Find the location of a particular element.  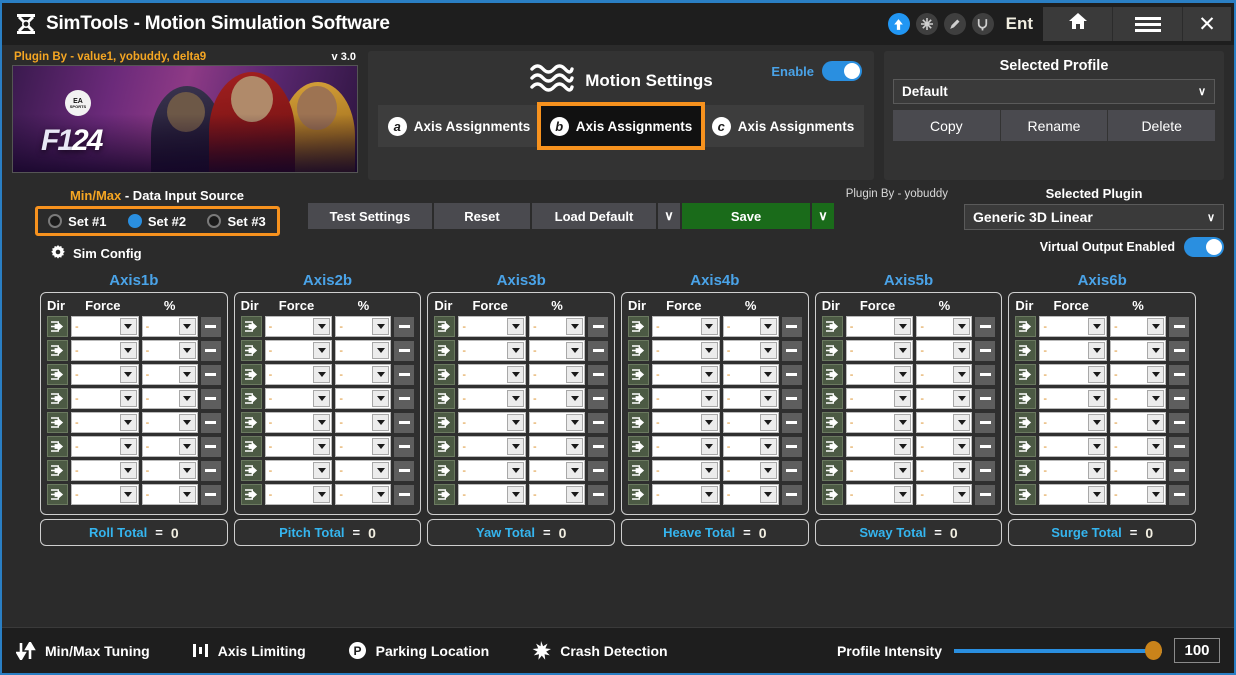

tab-axis-assignments-b: b Axis Assignments is located at coordinates (621, 126).